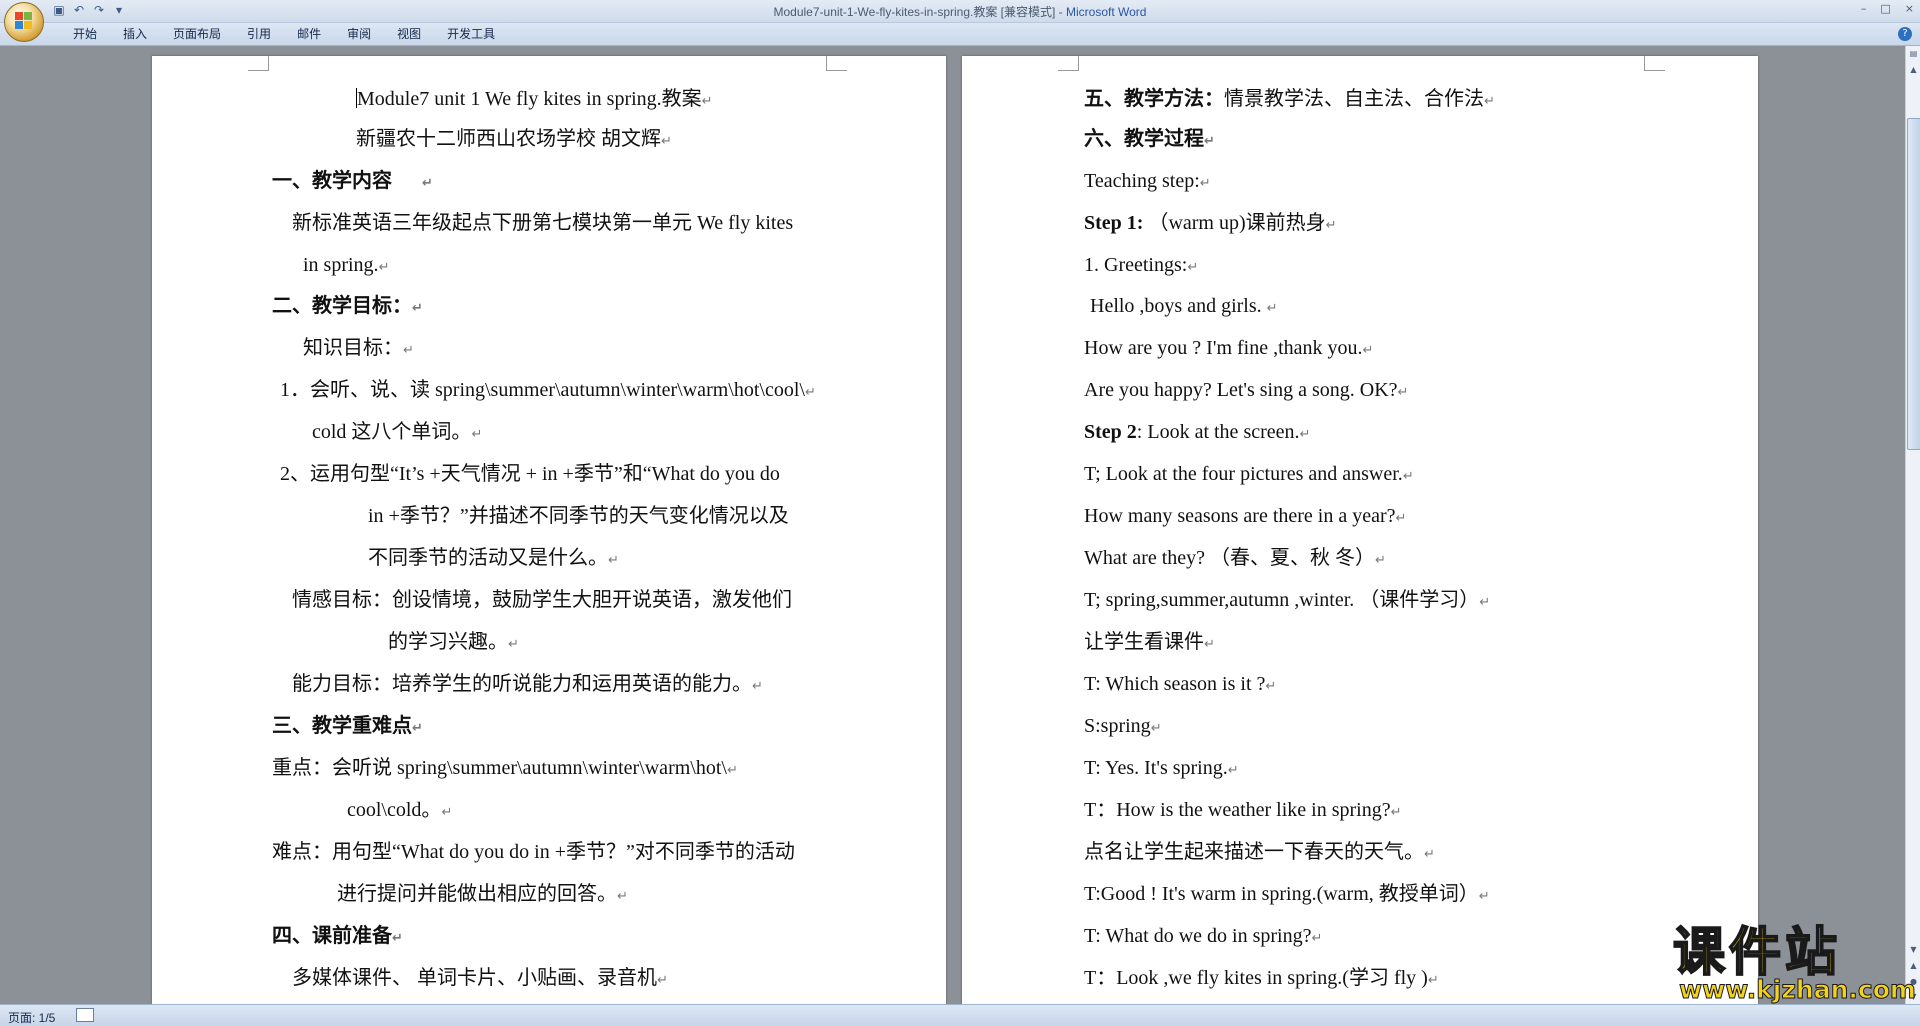  What do you see at coordinates (1864, 8) in the screenshot?
I see `minimize-button: –` at bounding box center [1864, 8].